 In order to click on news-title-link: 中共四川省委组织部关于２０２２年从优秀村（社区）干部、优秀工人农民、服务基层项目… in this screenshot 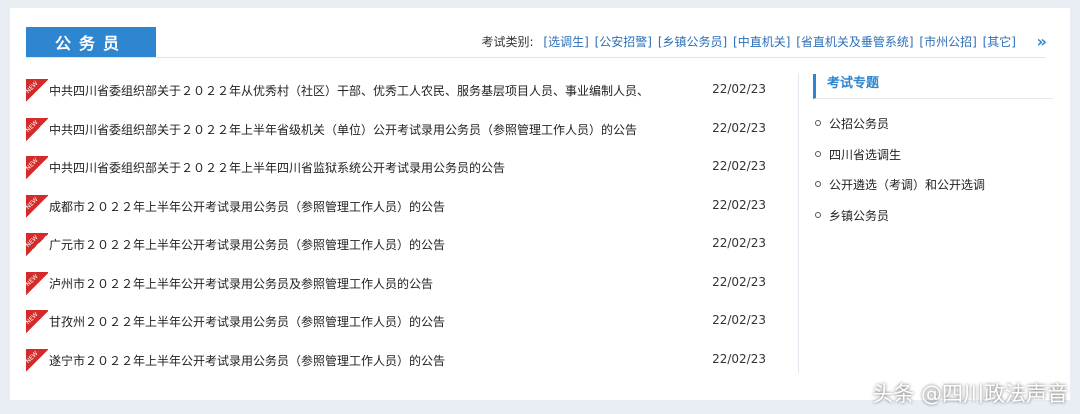, I will do `click(349, 90)`.